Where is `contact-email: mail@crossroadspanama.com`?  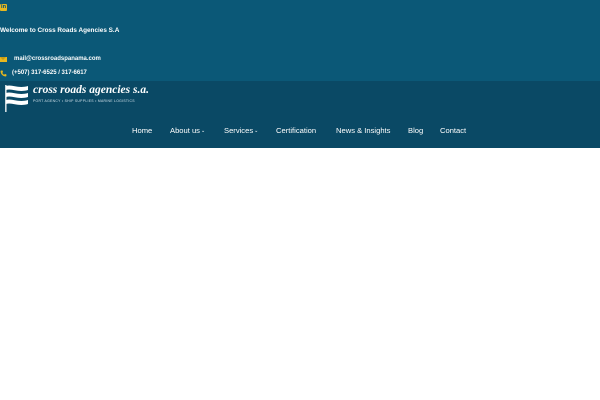 contact-email: mail@crossroadspanama.com is located at coordinates (50, 59).